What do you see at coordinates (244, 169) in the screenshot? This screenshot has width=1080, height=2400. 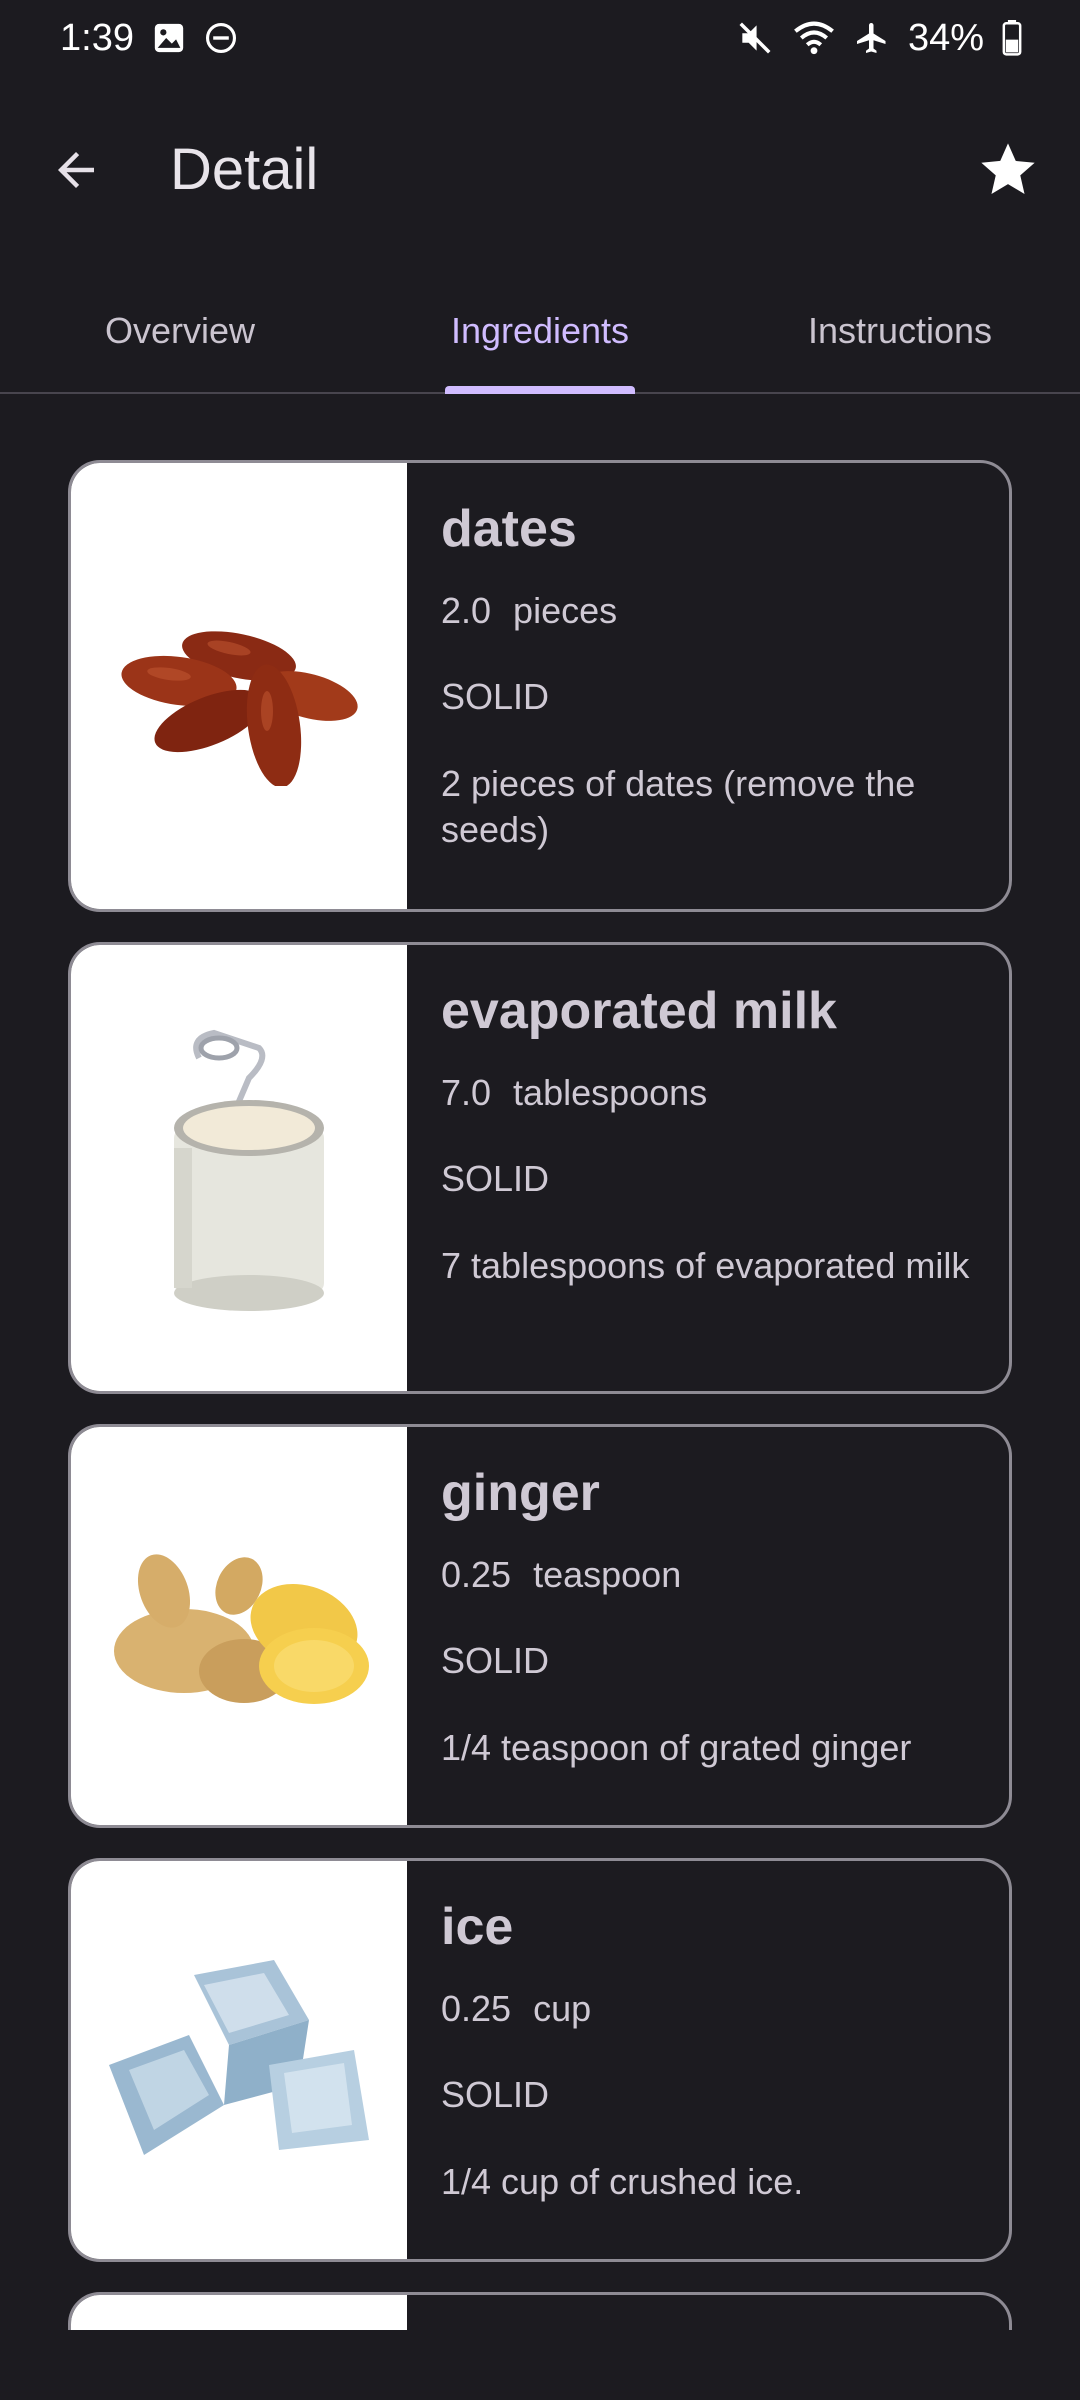 I see `page-title: Detail` at bounding box center [244, 169].